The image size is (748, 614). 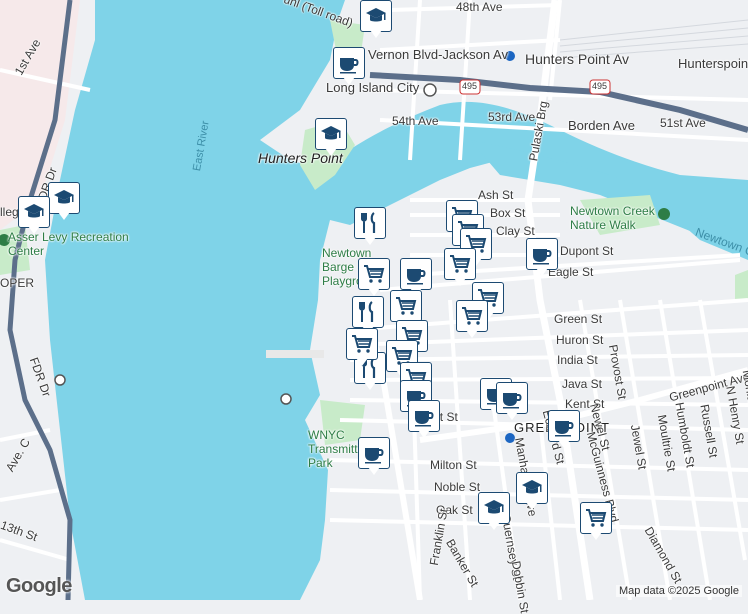 What do you see at coordinates (17, 283) in the screenshot?
I see `place-label-cooper: OPER` at bounding box center [17, 283].